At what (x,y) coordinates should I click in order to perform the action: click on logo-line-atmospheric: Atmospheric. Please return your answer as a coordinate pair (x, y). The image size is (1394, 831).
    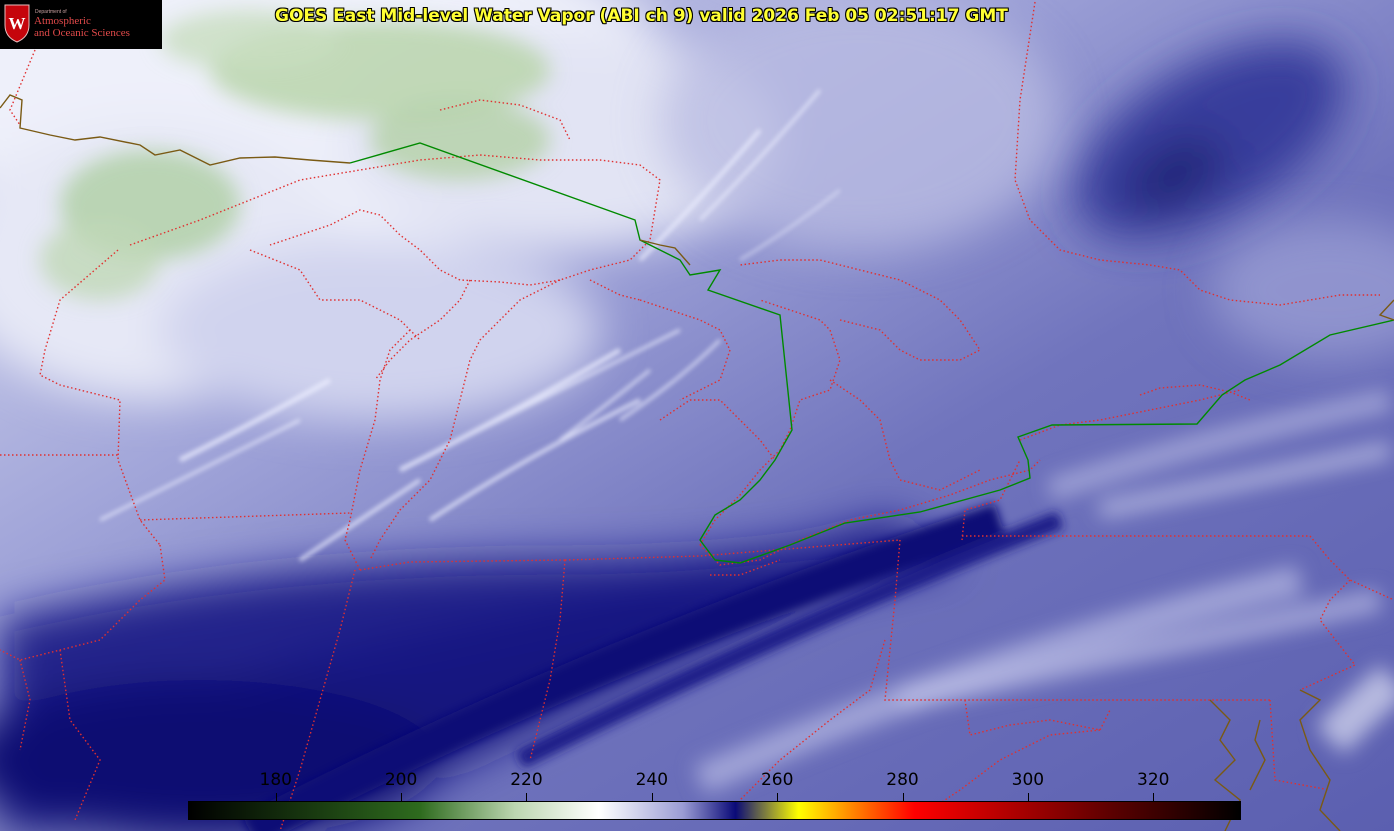
    Looking at the image, I should click on (62, 21).